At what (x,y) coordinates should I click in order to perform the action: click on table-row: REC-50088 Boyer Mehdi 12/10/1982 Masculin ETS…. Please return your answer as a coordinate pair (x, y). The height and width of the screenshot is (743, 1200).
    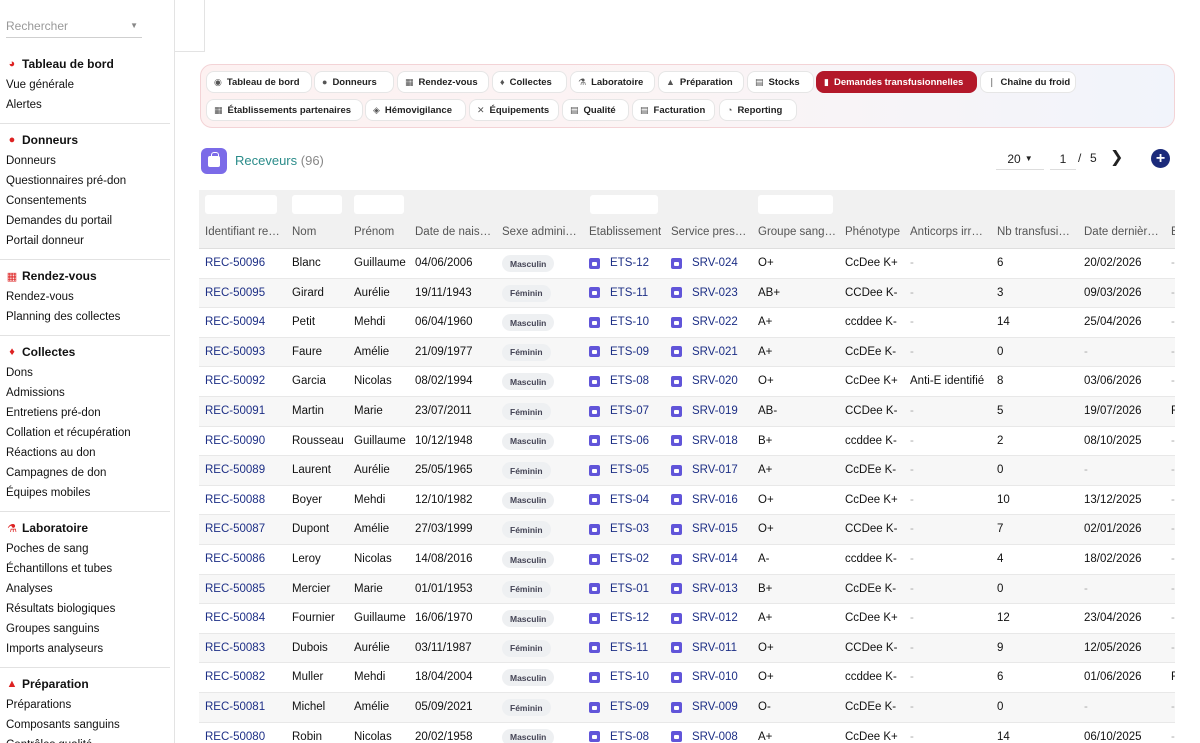
    Looking at the image, I should click on (687, 501).